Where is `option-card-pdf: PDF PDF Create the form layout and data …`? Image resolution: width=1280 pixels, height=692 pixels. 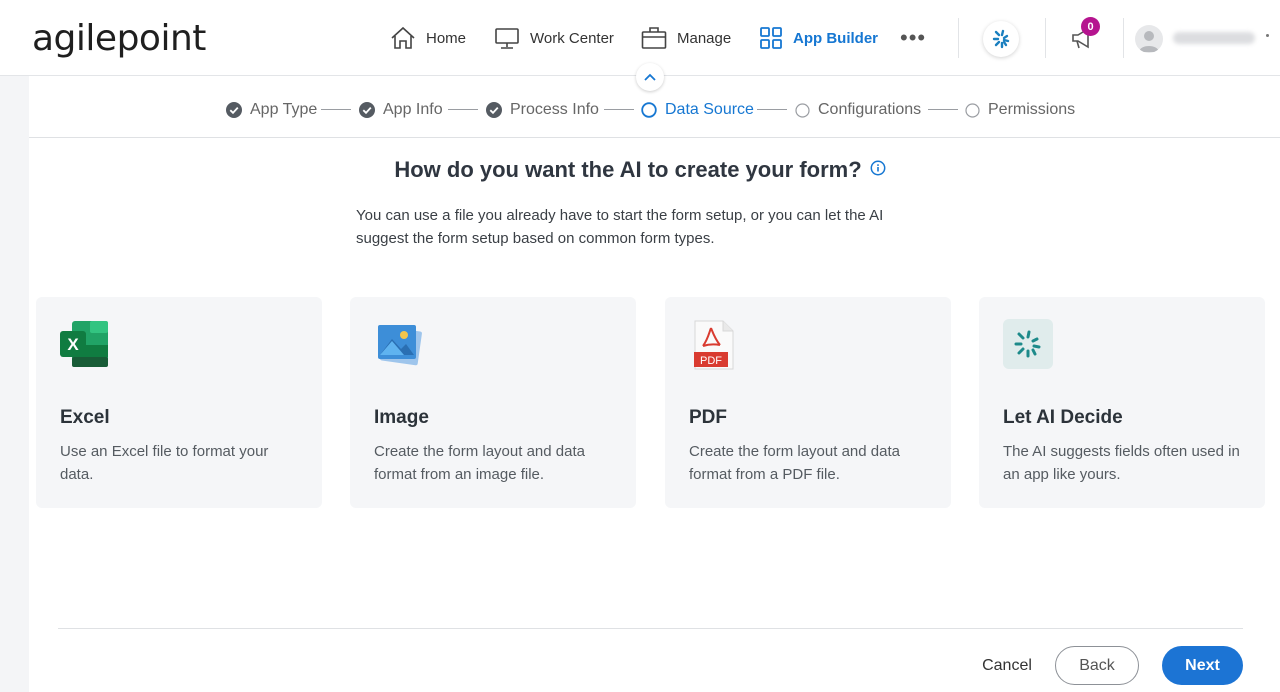
option-card-pdf: PDF PDF Create the form layout and data … is located at coordinates (808, 402).